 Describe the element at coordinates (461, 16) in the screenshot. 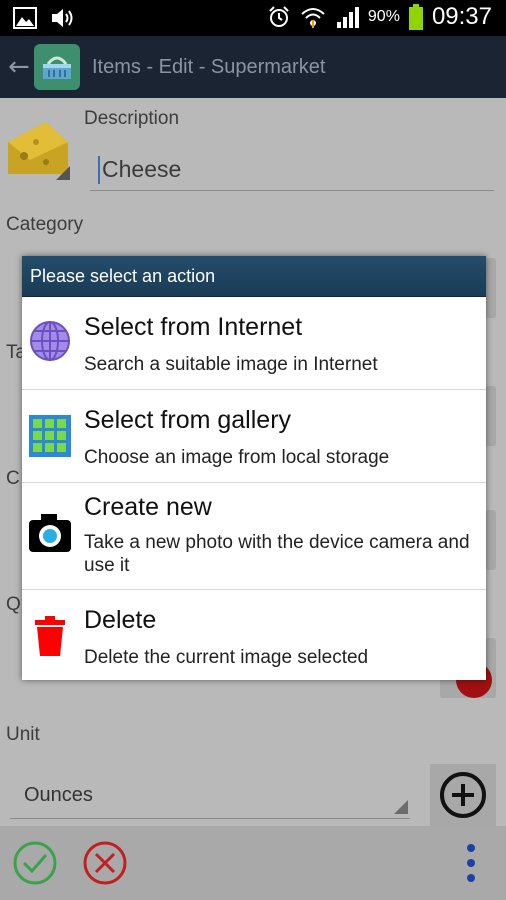

I see `clock: 09:37` at that location.